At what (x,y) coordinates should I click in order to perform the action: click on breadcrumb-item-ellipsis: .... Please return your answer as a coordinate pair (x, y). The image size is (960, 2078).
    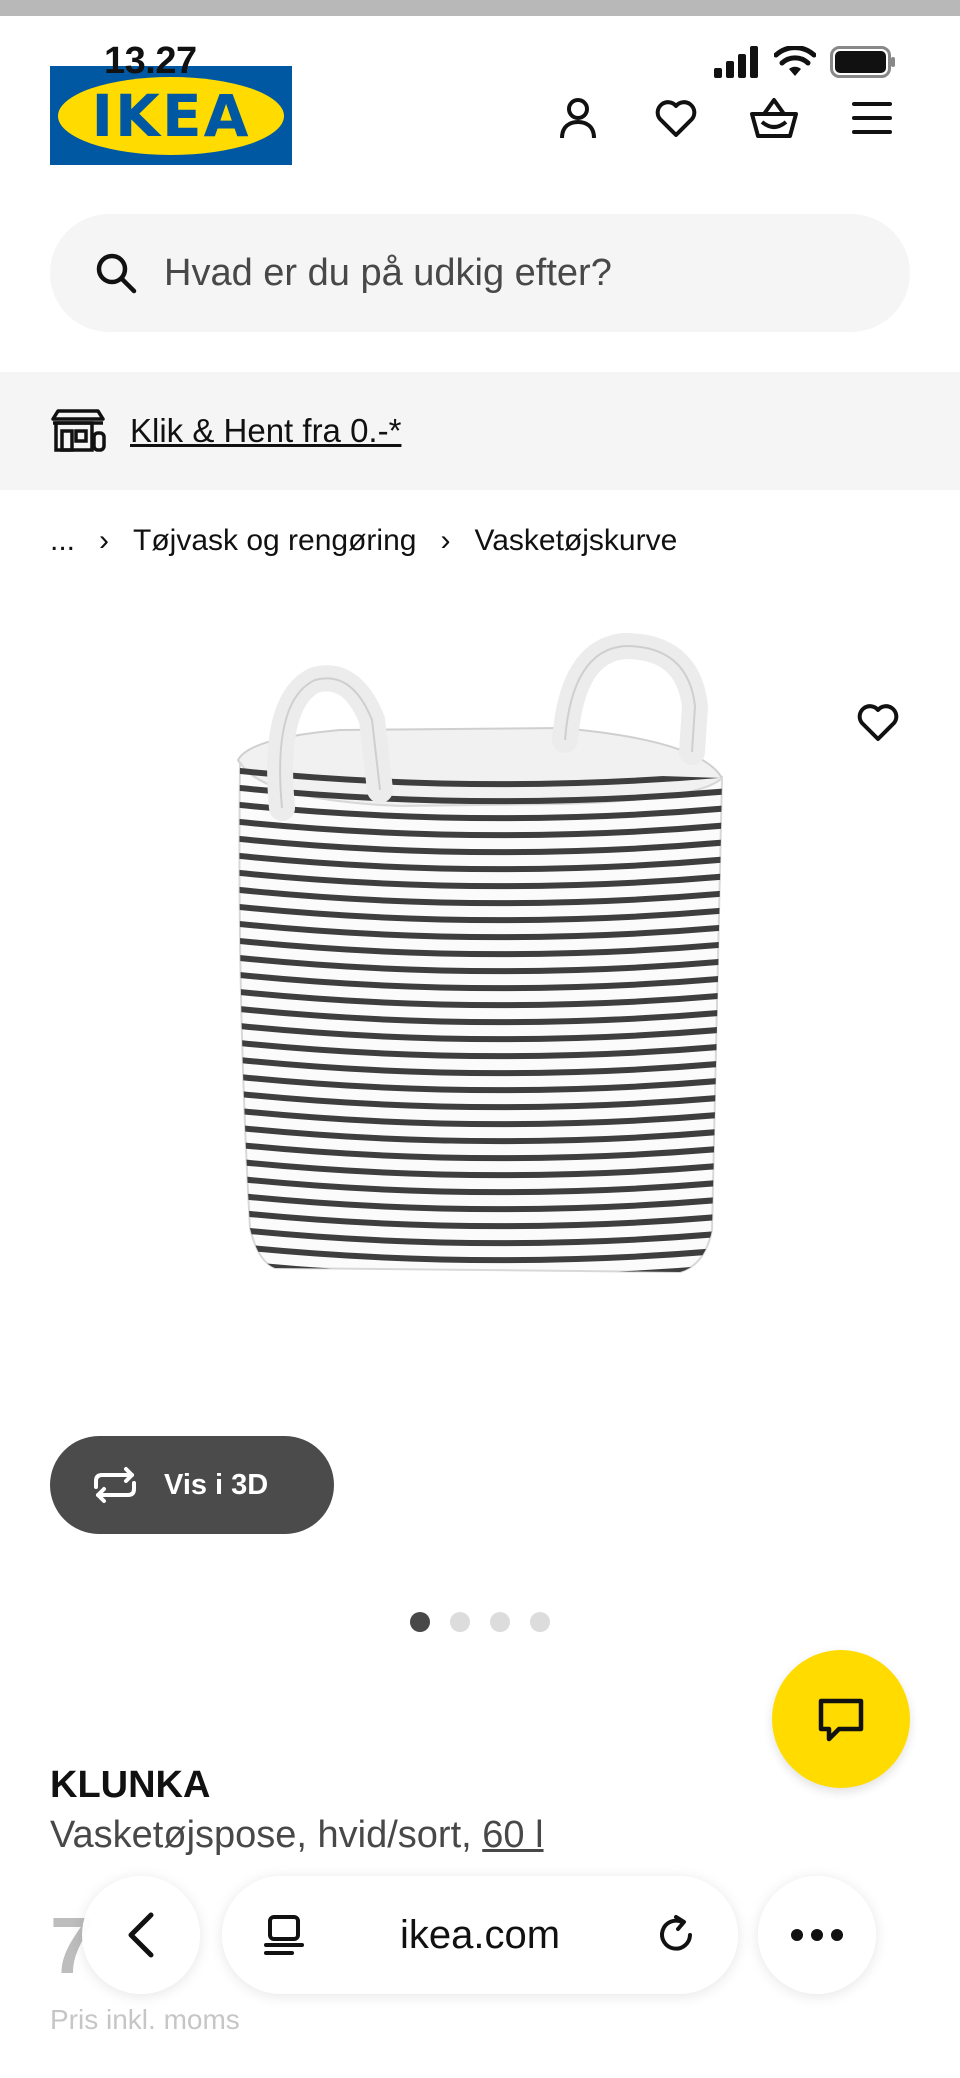
    Looking at the image, I should click on (62, 541).